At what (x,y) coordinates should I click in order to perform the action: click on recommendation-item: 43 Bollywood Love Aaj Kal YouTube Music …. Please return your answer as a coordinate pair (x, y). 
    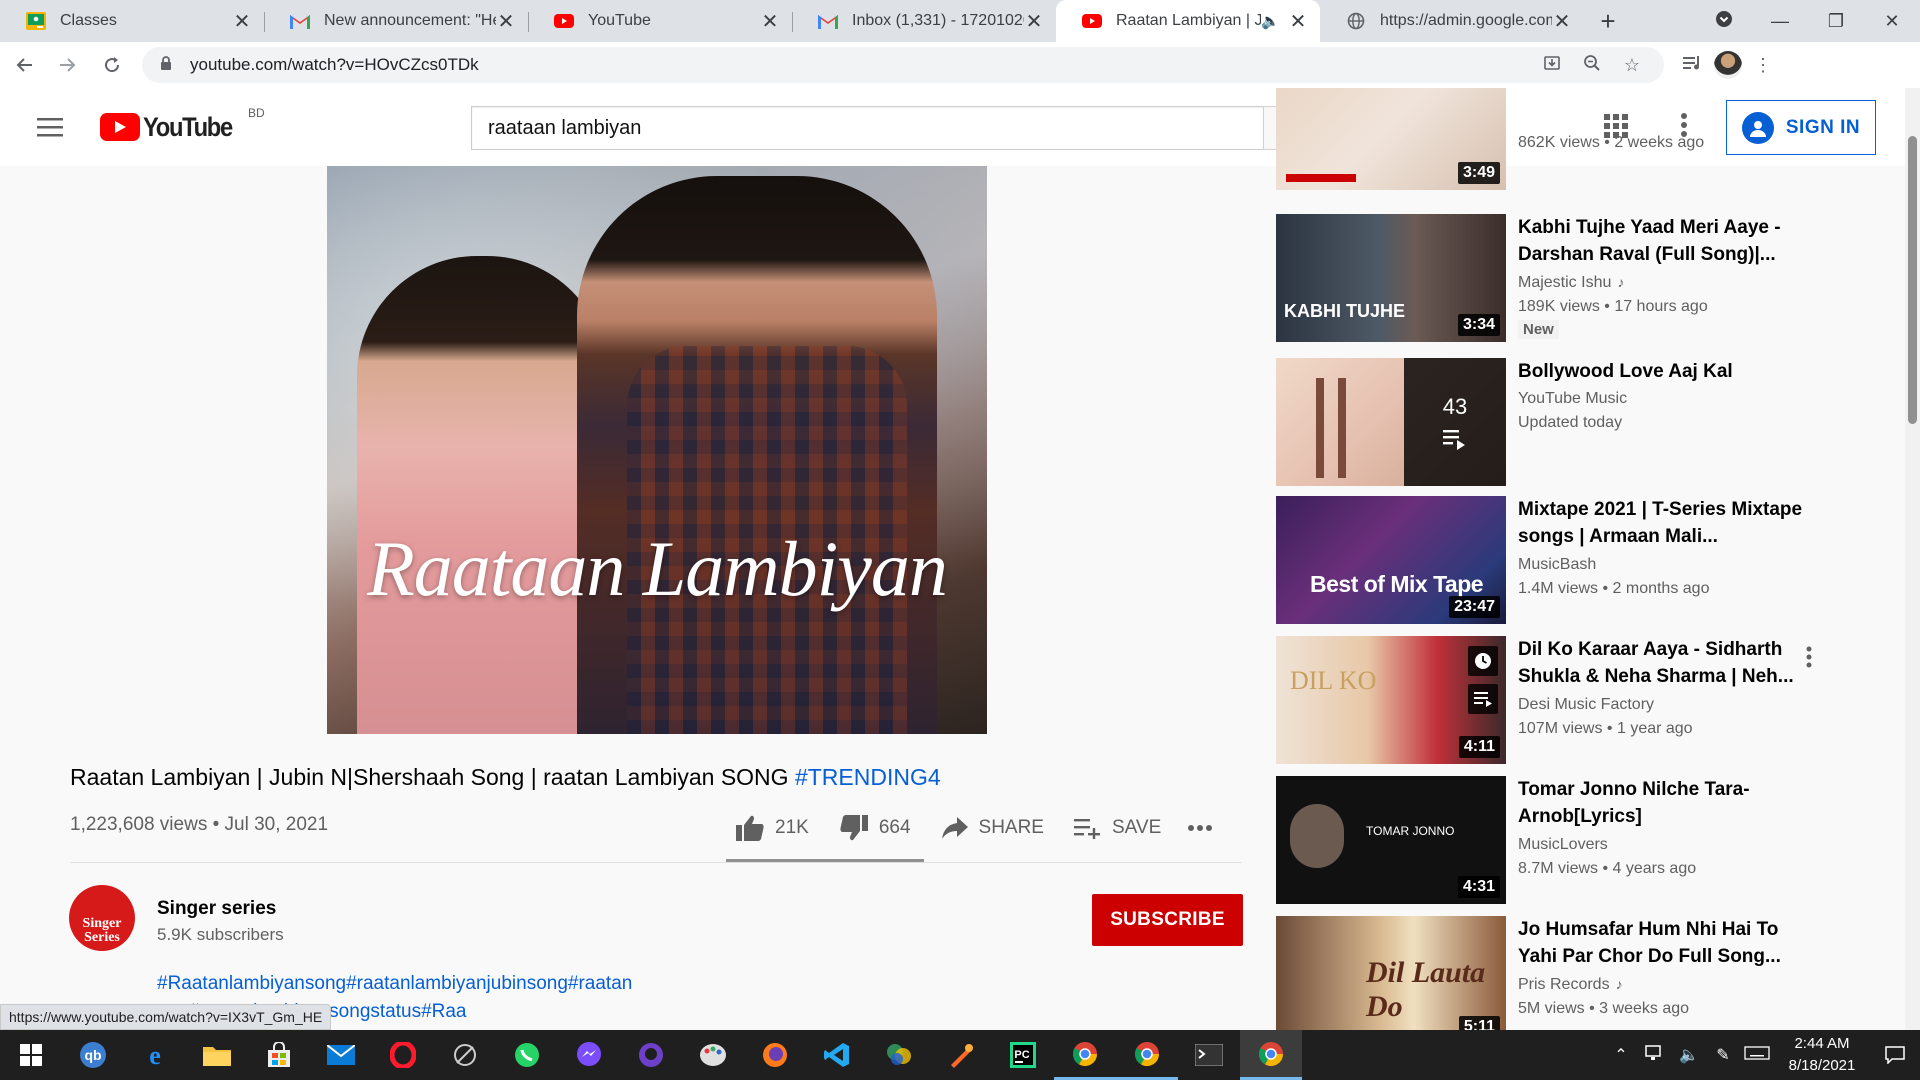
    Looking at the image, I should click on (1546, 422).